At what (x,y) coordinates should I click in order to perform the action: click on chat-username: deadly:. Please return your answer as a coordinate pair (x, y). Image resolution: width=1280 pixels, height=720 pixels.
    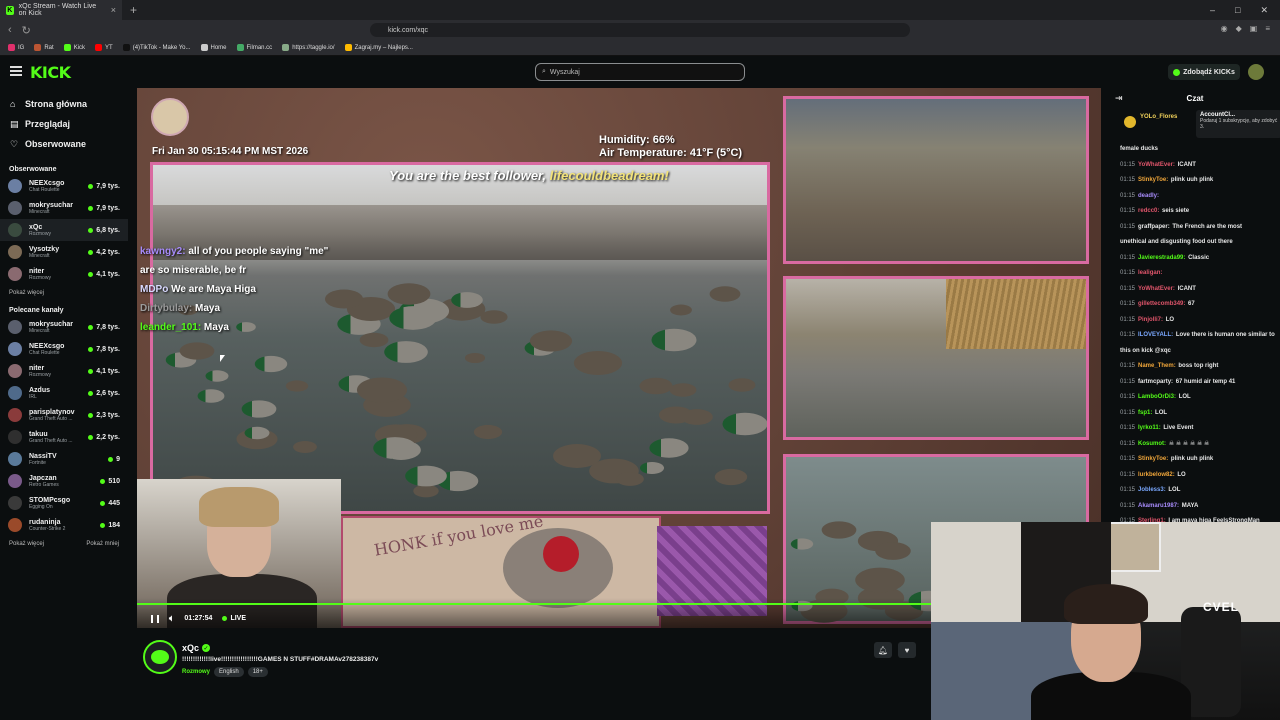
    Looking at the image, I should click on (1148, 196).